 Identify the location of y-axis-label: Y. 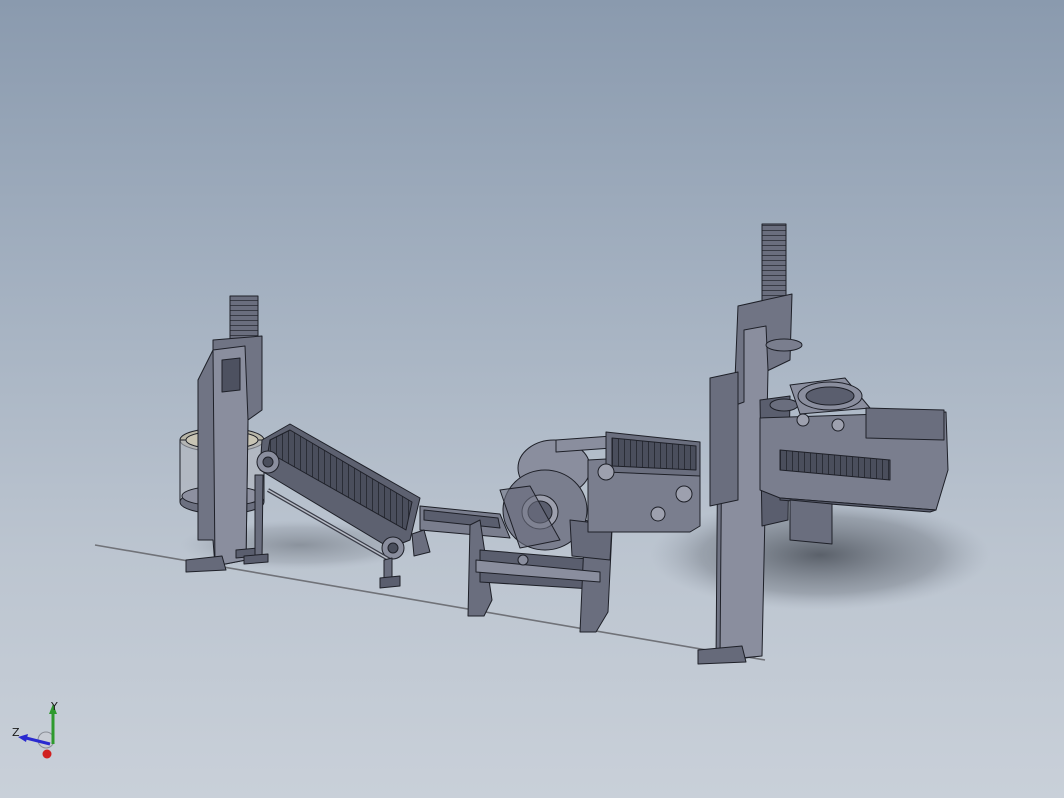
(54, 706).